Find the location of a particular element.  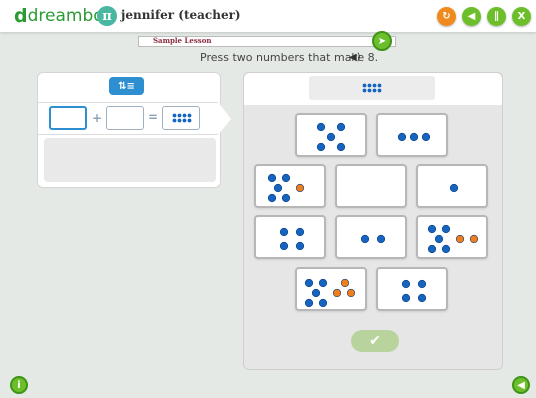

sum-dots is located at coordinates (182, 118).